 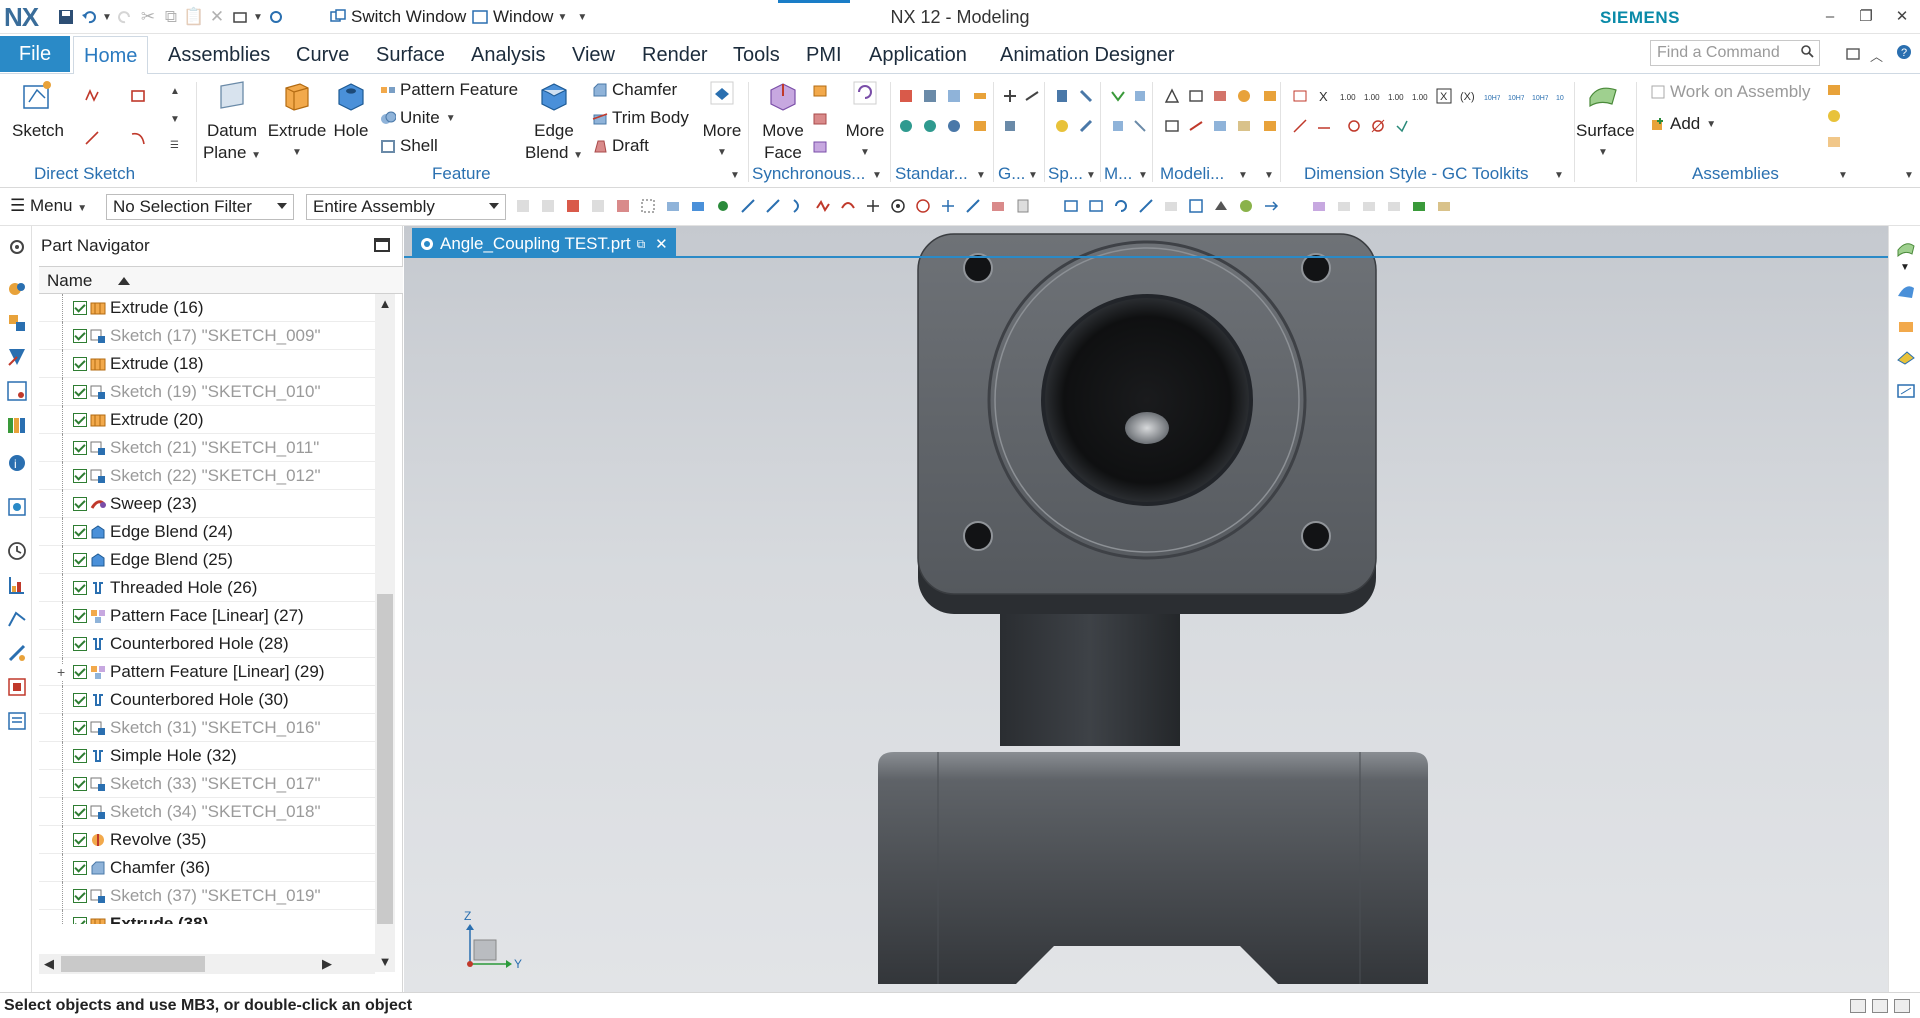 I want to click on hd3d-tools-icon, so click(x=17, y=425).